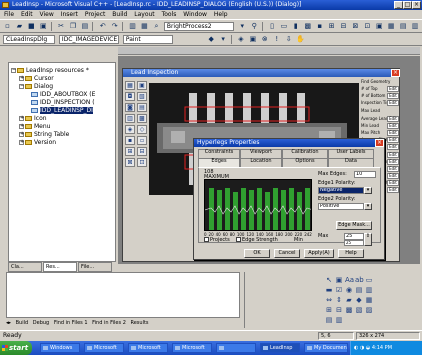  Describe the element at coordinates (22, 323) in the screenshot. I see `tab-build: Build` at that location.